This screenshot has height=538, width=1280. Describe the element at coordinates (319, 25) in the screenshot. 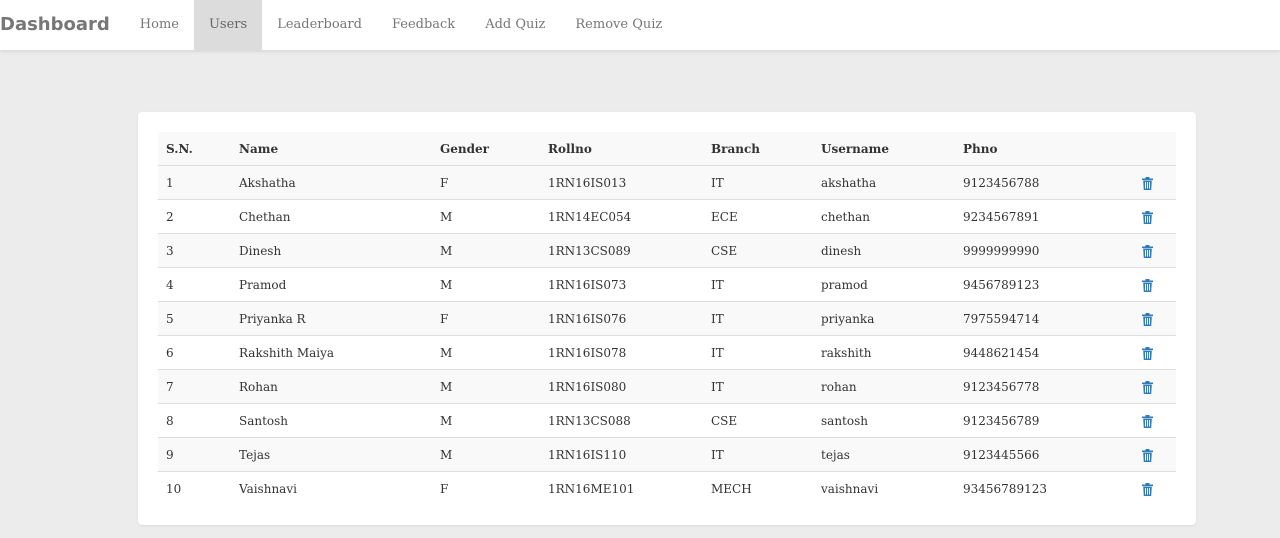

I see `nav-leaderboard: Leaderboard` at that location.